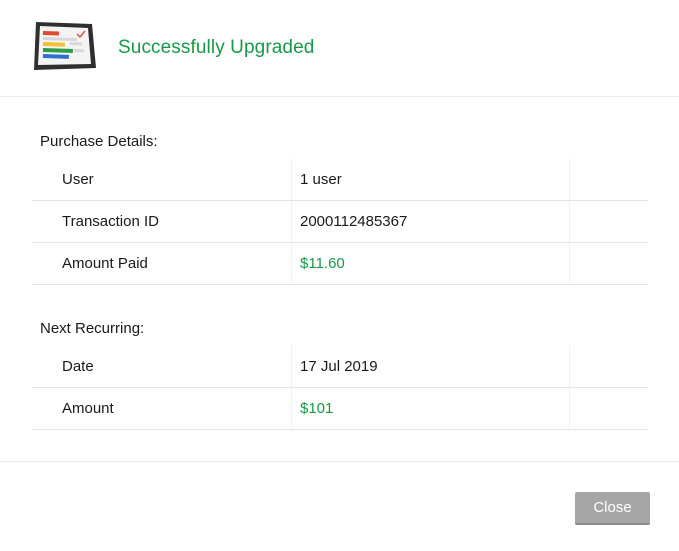  I want to click on amount-paid-value: $11.60, so click(322, 263).